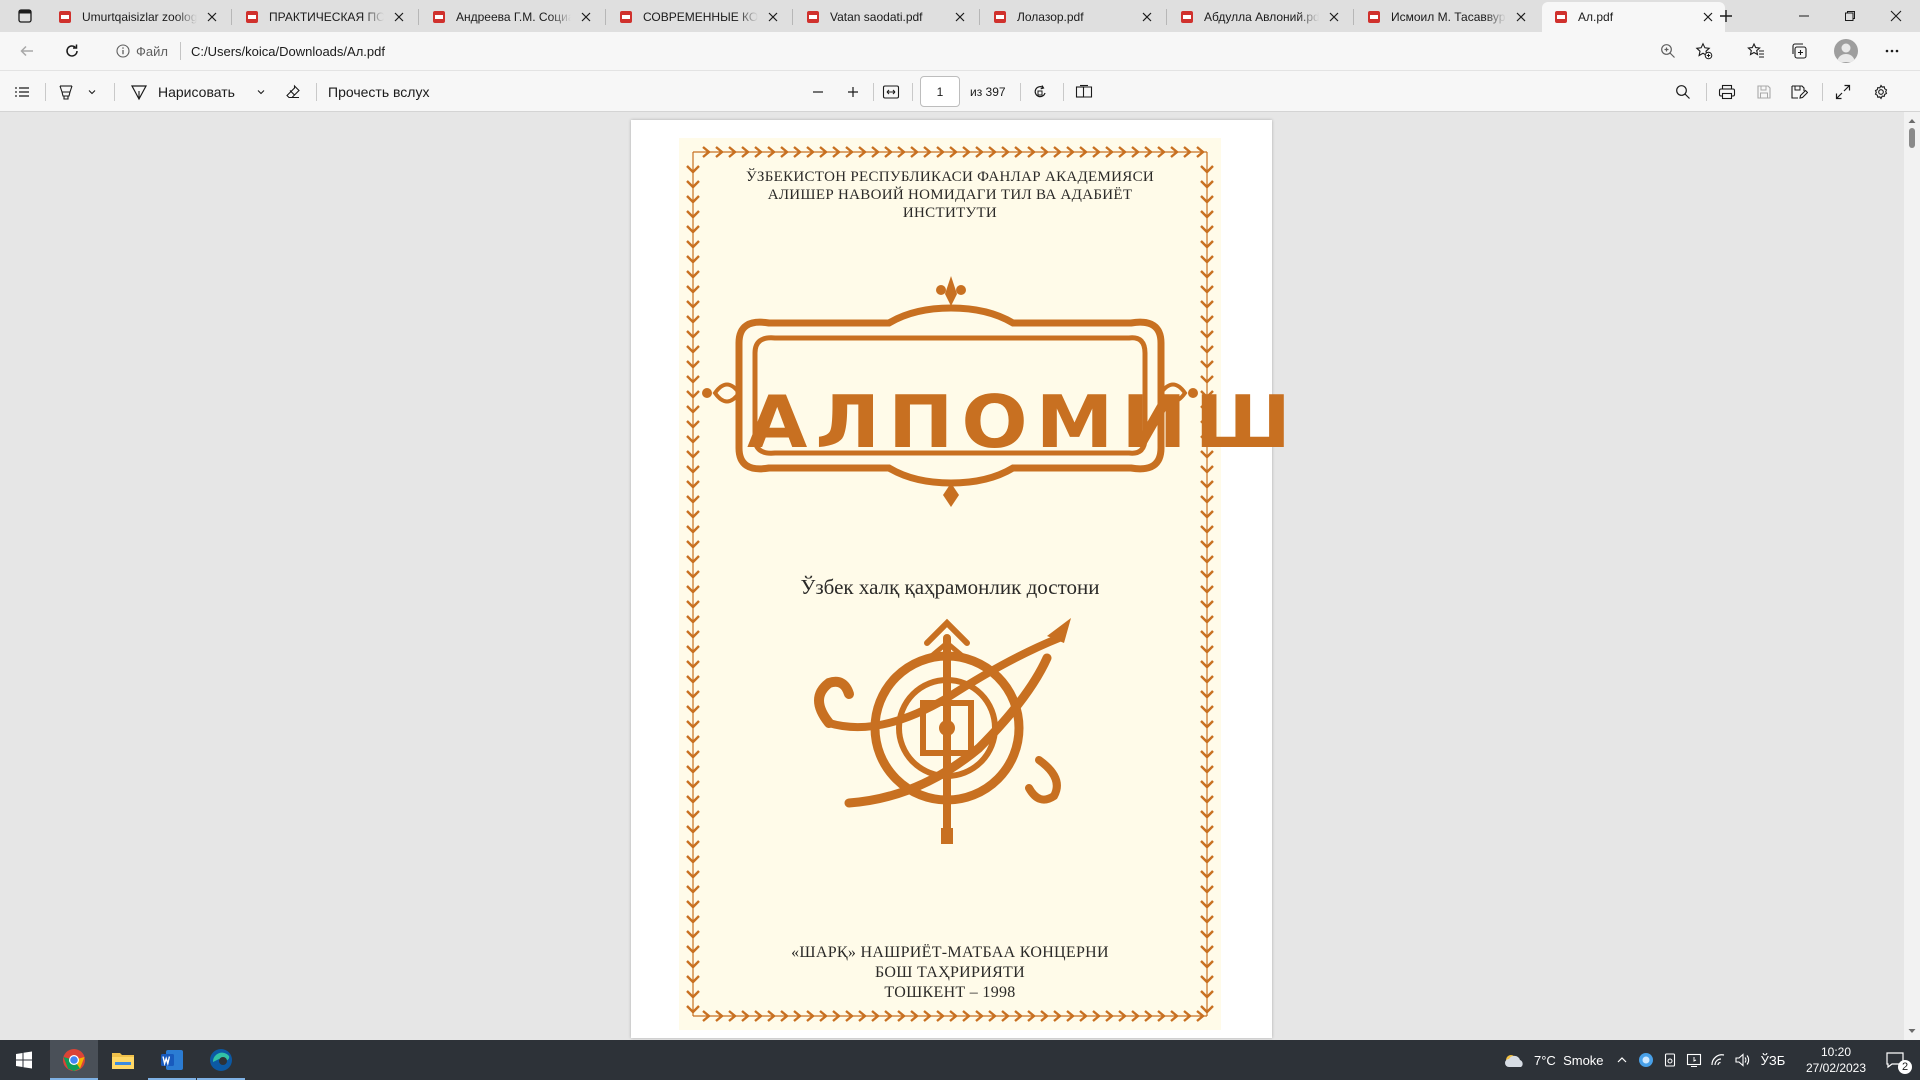 The height and width of the screenshot is (1080, 1920). What do you see at coordinates (1694, 1060) in the screenshot?
I see `tray-screen-button` at bounding box center [1694, 1060].